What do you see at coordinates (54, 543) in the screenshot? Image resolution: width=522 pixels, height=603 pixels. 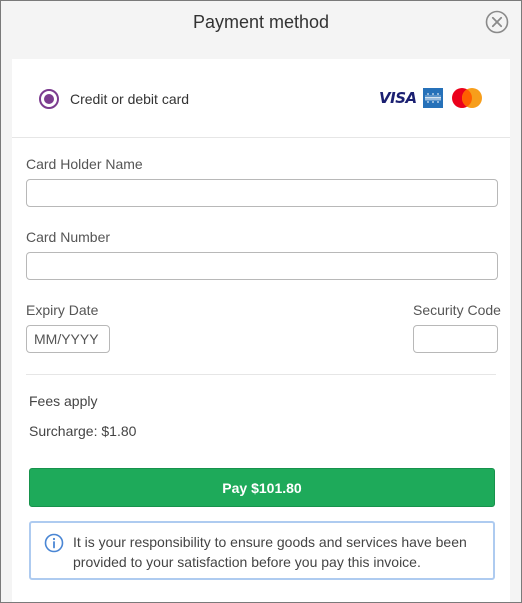 I see `info-icon` at bounding box center [54, 543].